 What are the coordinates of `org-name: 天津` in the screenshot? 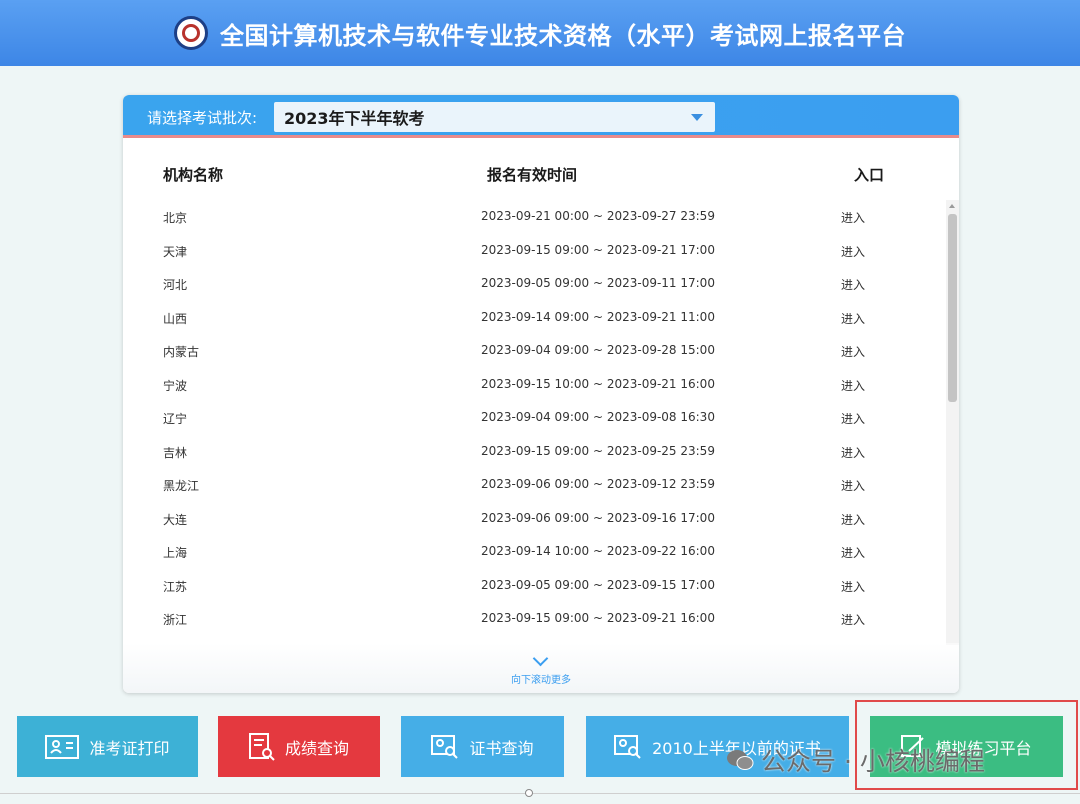 It's located at (175, 251).